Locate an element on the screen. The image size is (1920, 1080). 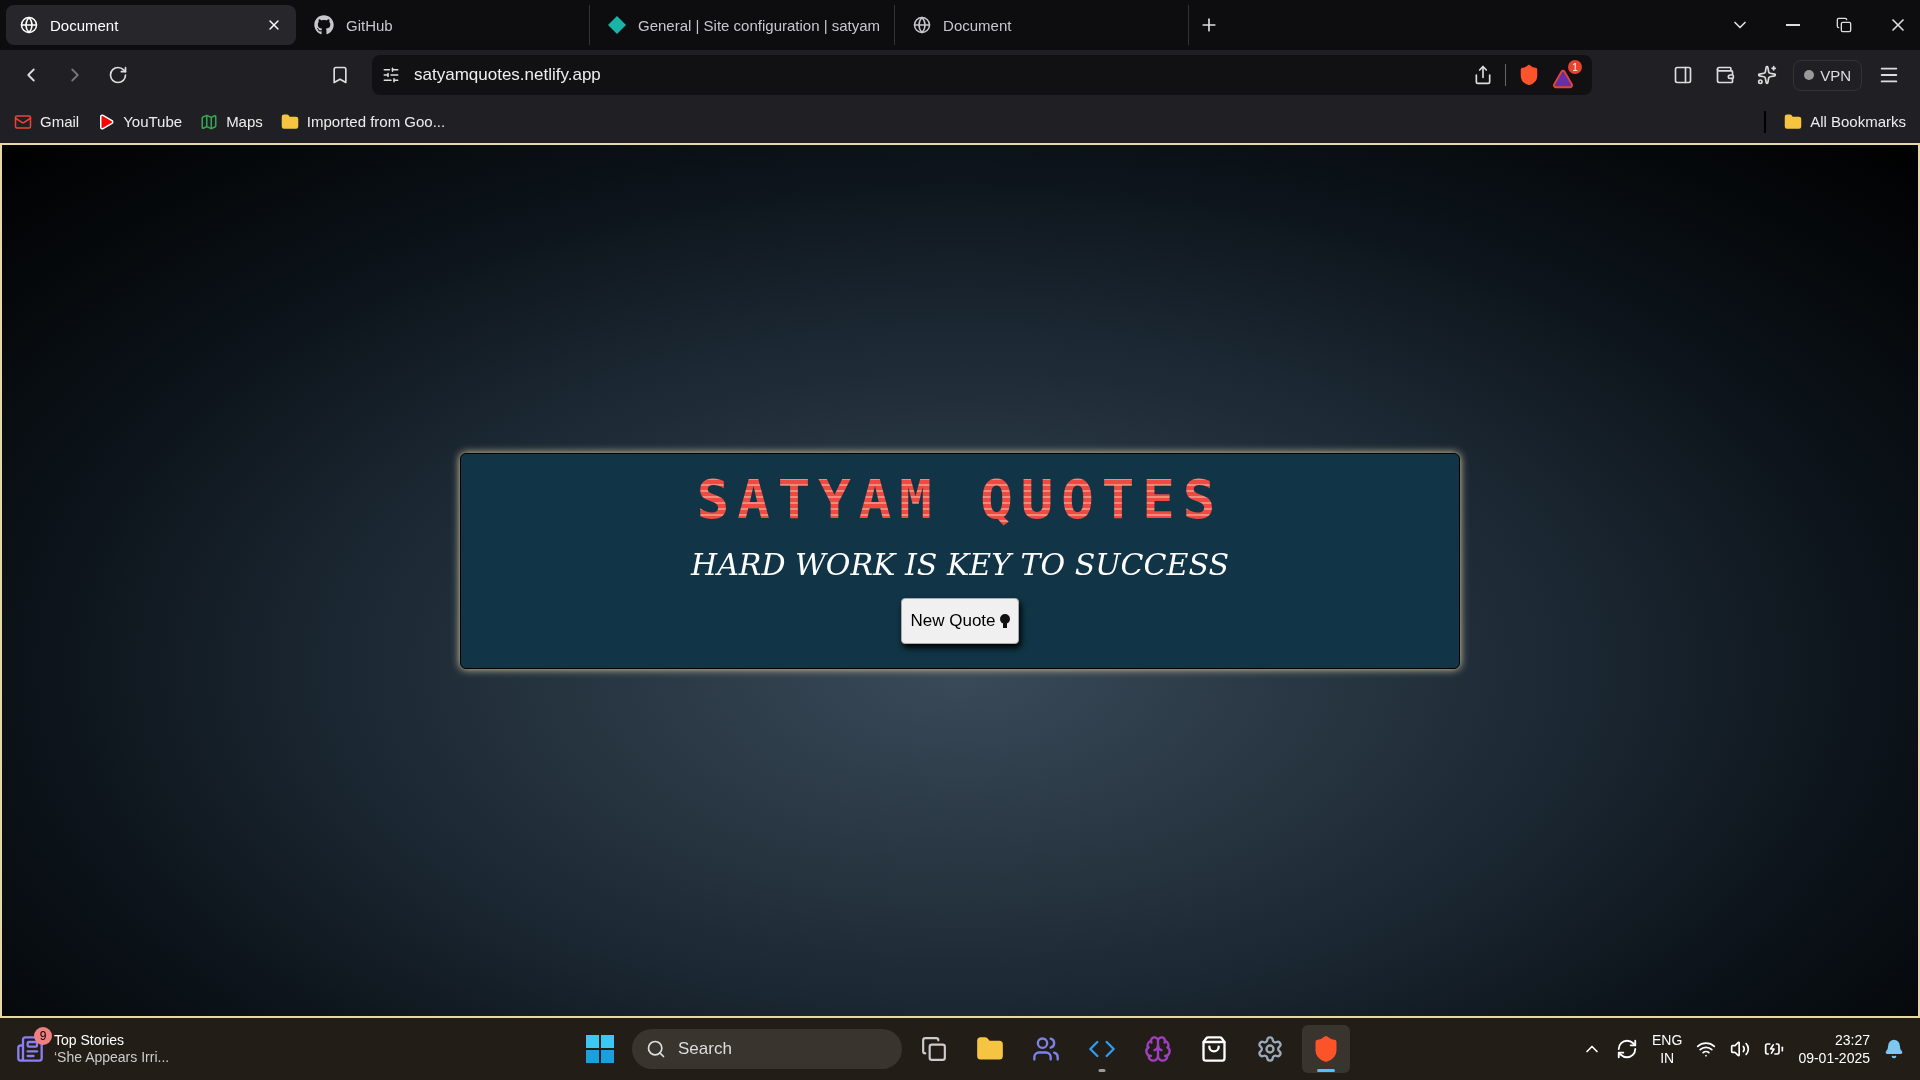
vpn-button: VPN is located at coordinates (1827, 75).